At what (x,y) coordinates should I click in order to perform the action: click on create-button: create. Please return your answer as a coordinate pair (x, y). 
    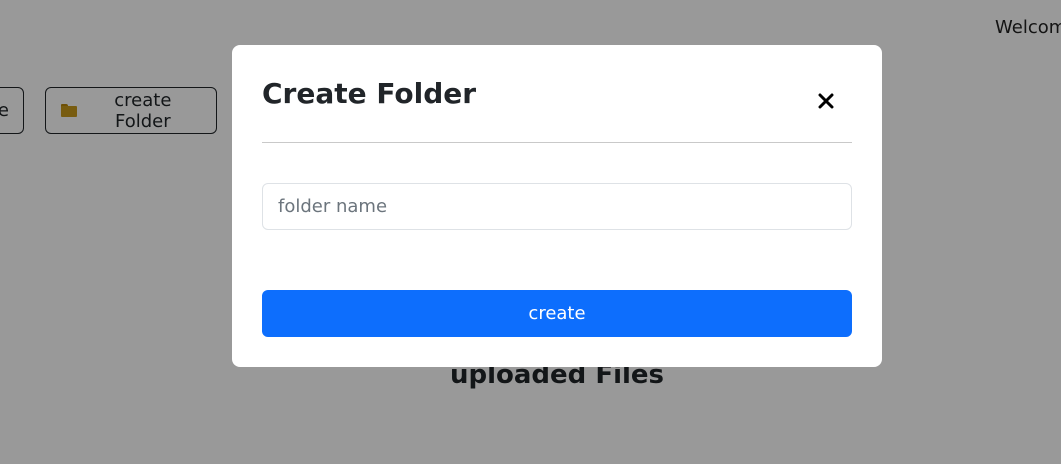
    Looking at the image, I should click on (557, 313).